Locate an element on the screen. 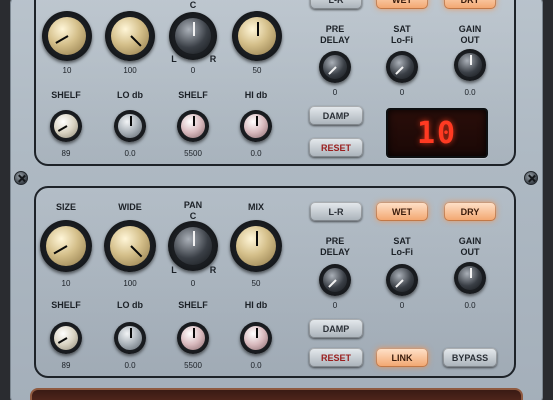 The image size is (553, 400). top-mix-pointer is located at coordinates (258, 29).